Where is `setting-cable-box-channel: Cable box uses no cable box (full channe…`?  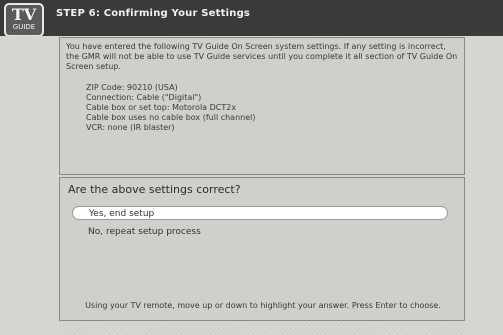 setting-cable-box-channel: Cable box uses no cable box (full channe… is located at coordinates (171, 117).